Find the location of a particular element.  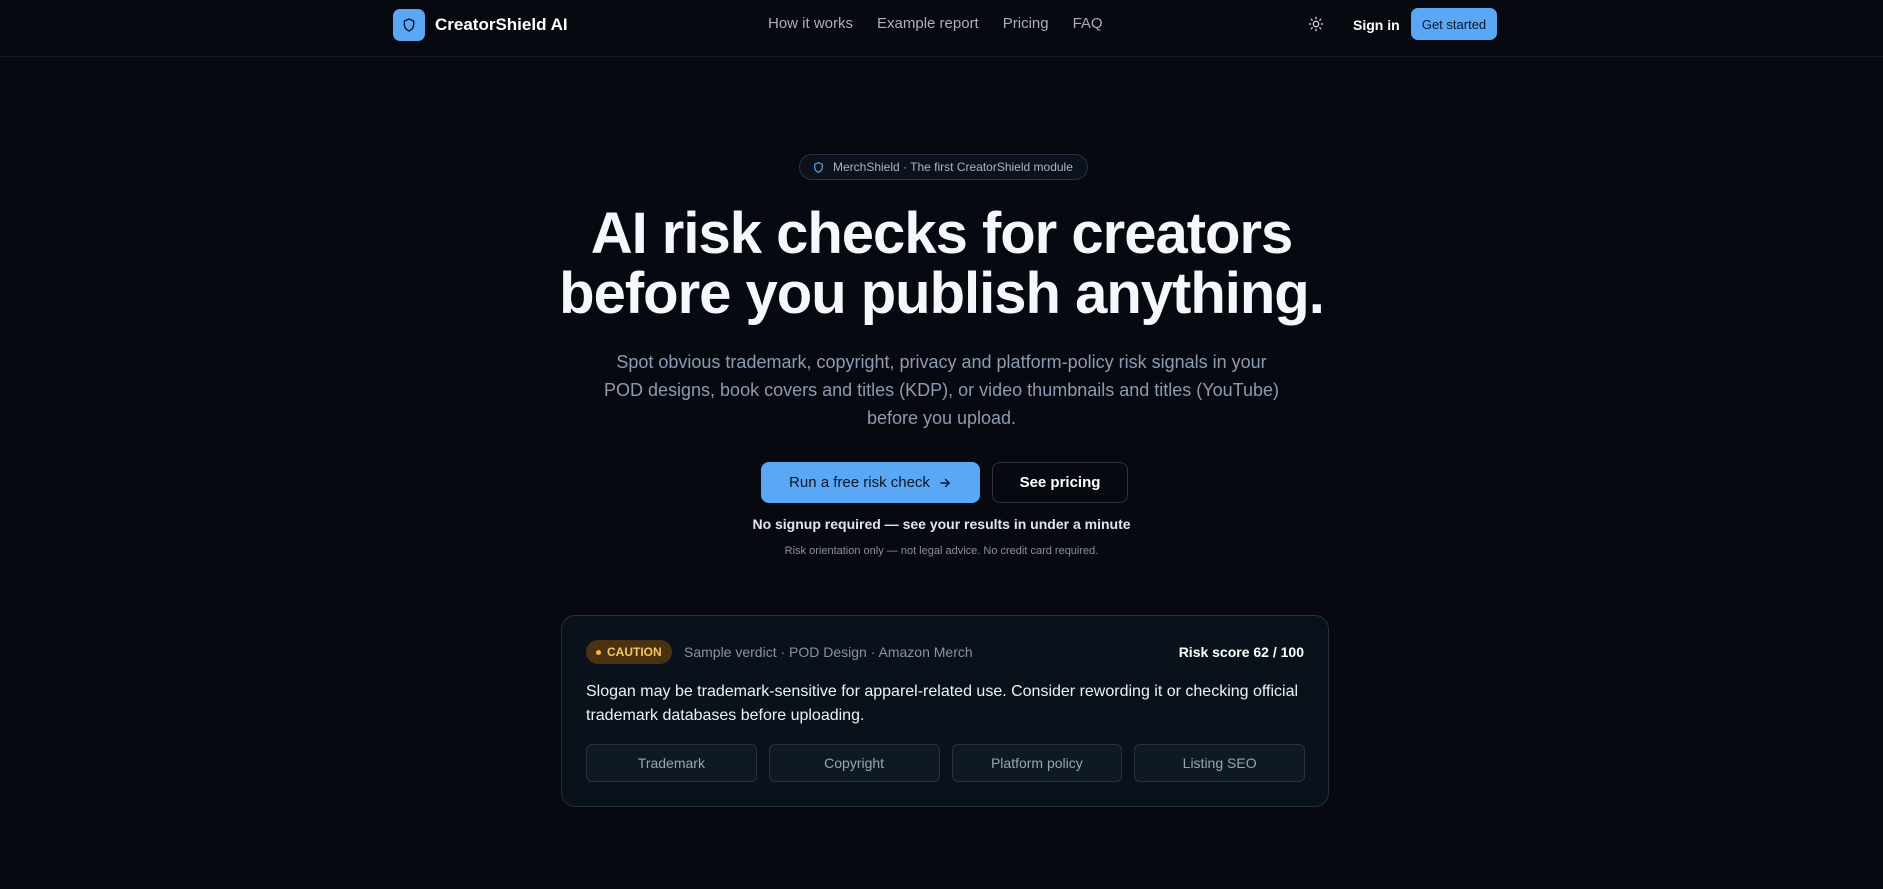

get-started-button: Get started is located at coordinates (1454, 24).